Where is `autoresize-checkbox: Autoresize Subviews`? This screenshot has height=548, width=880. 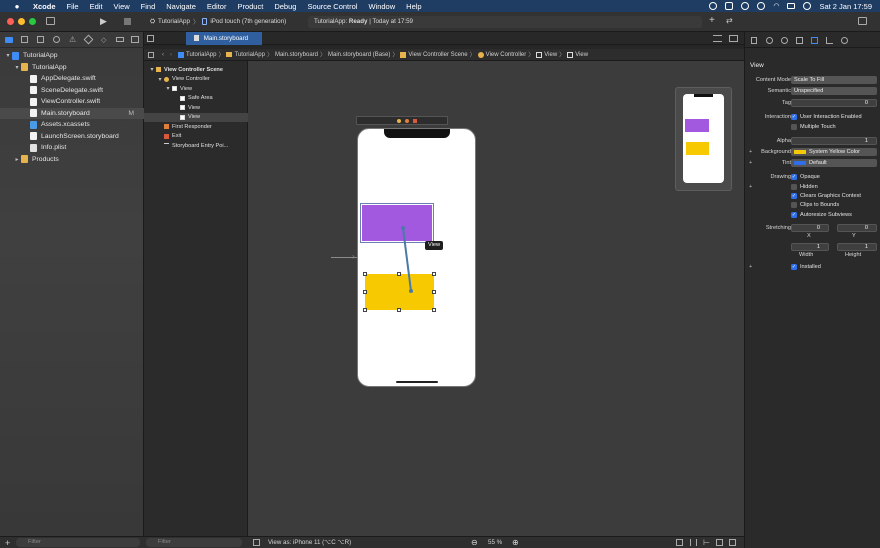
autoresize-checkbox: Autoresize Subviews is located at coordinates (821, 214).